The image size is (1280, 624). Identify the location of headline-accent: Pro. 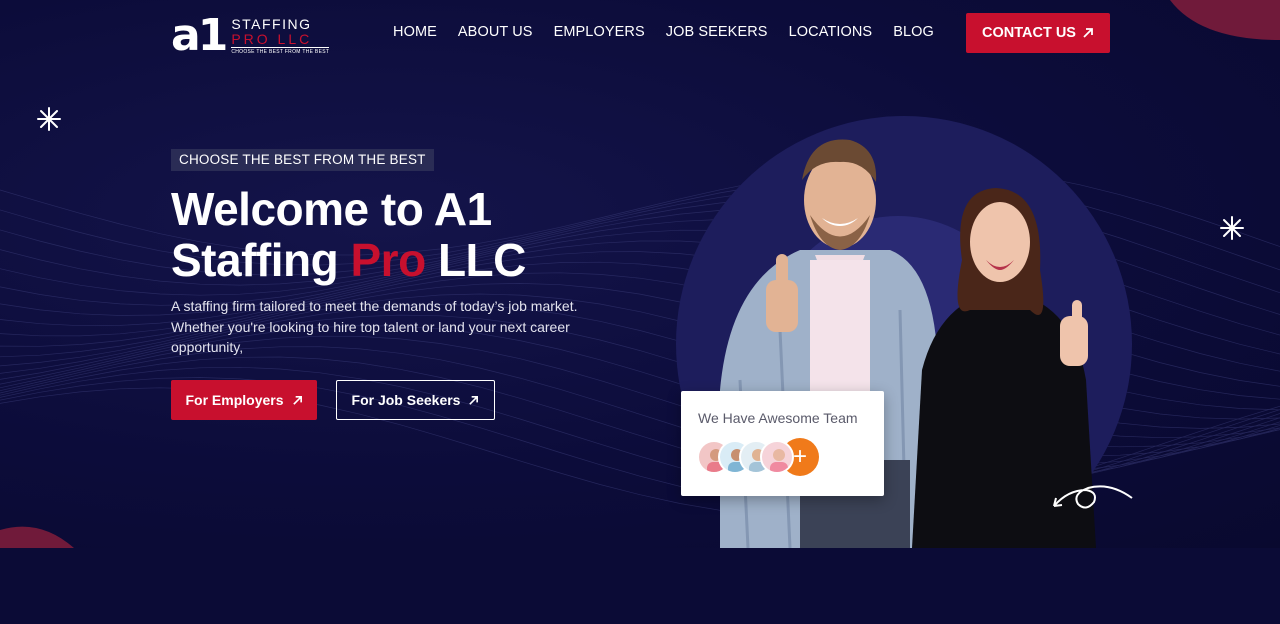
(388, 260).